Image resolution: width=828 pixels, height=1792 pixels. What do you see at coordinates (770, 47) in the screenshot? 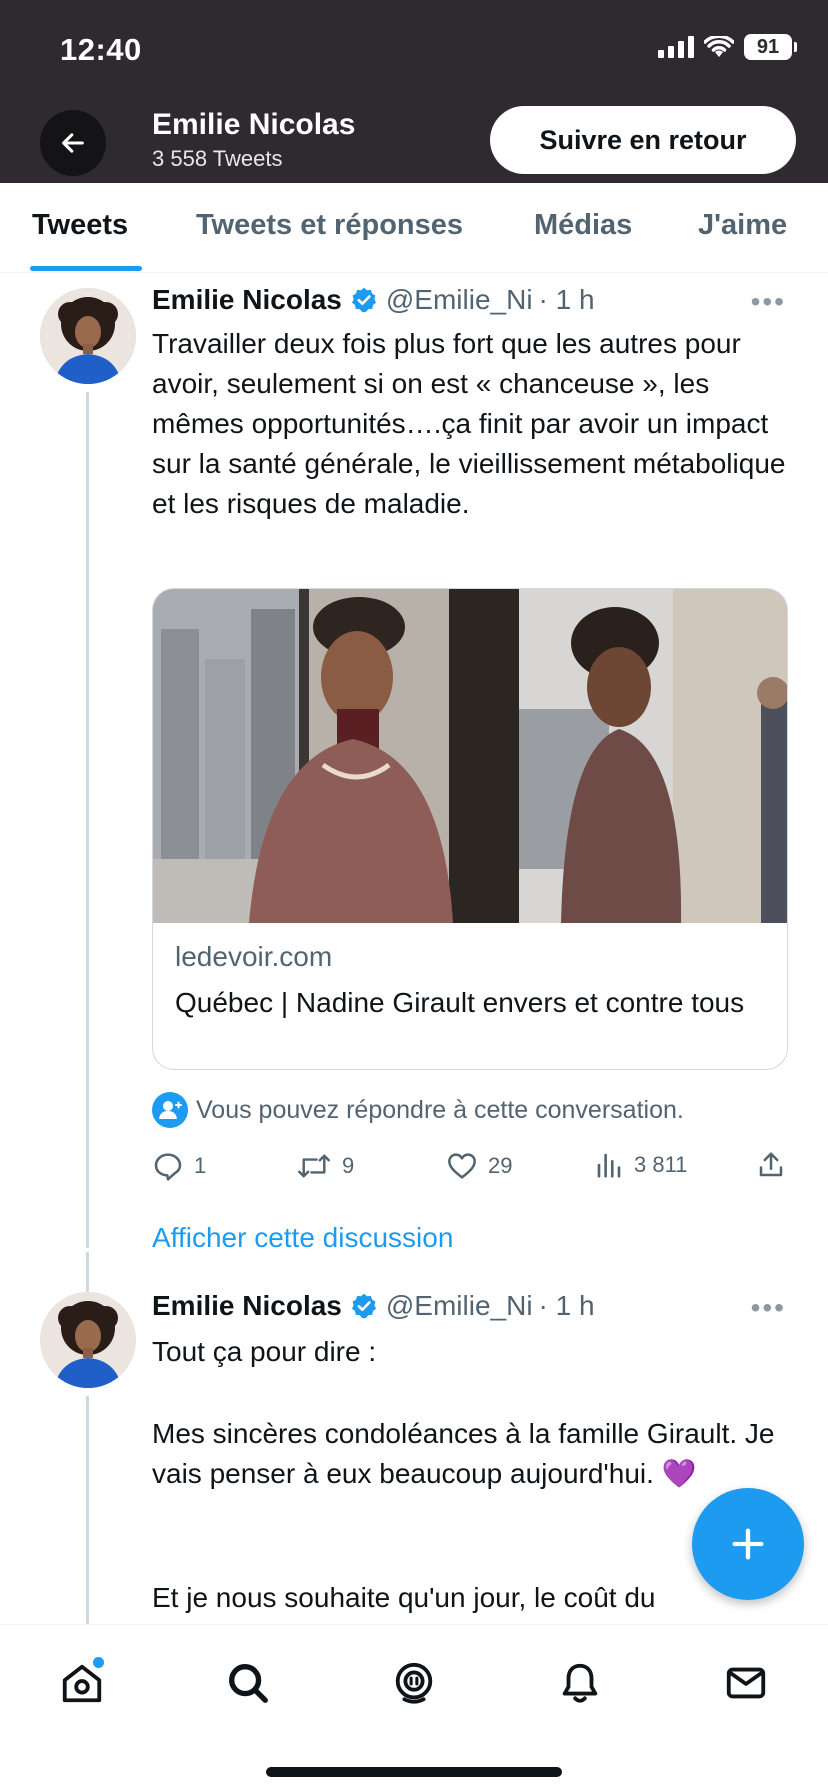
I see `battery-icon: 91` at bounding box center [770, 47].